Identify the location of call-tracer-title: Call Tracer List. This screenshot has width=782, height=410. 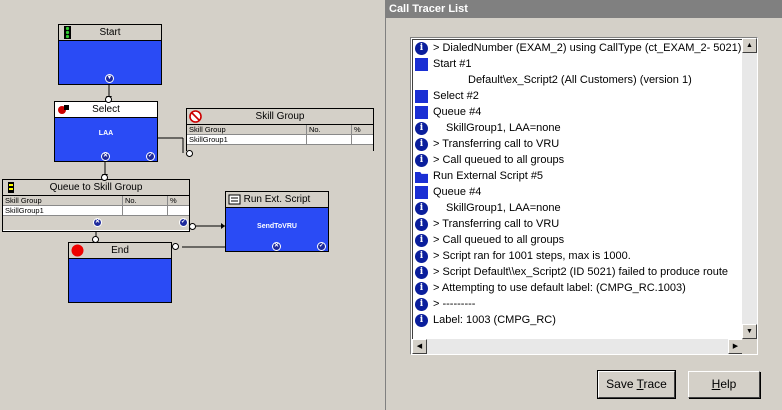
(584, 9).